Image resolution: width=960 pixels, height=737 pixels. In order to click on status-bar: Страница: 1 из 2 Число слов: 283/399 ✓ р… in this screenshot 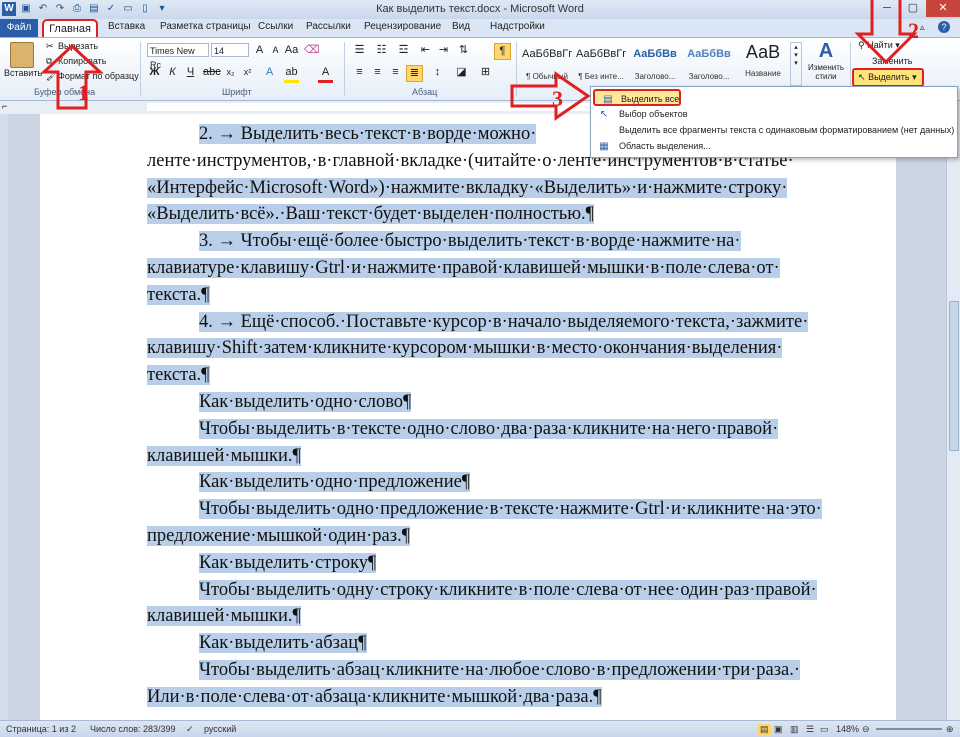, I will do `click(480, 728)`.